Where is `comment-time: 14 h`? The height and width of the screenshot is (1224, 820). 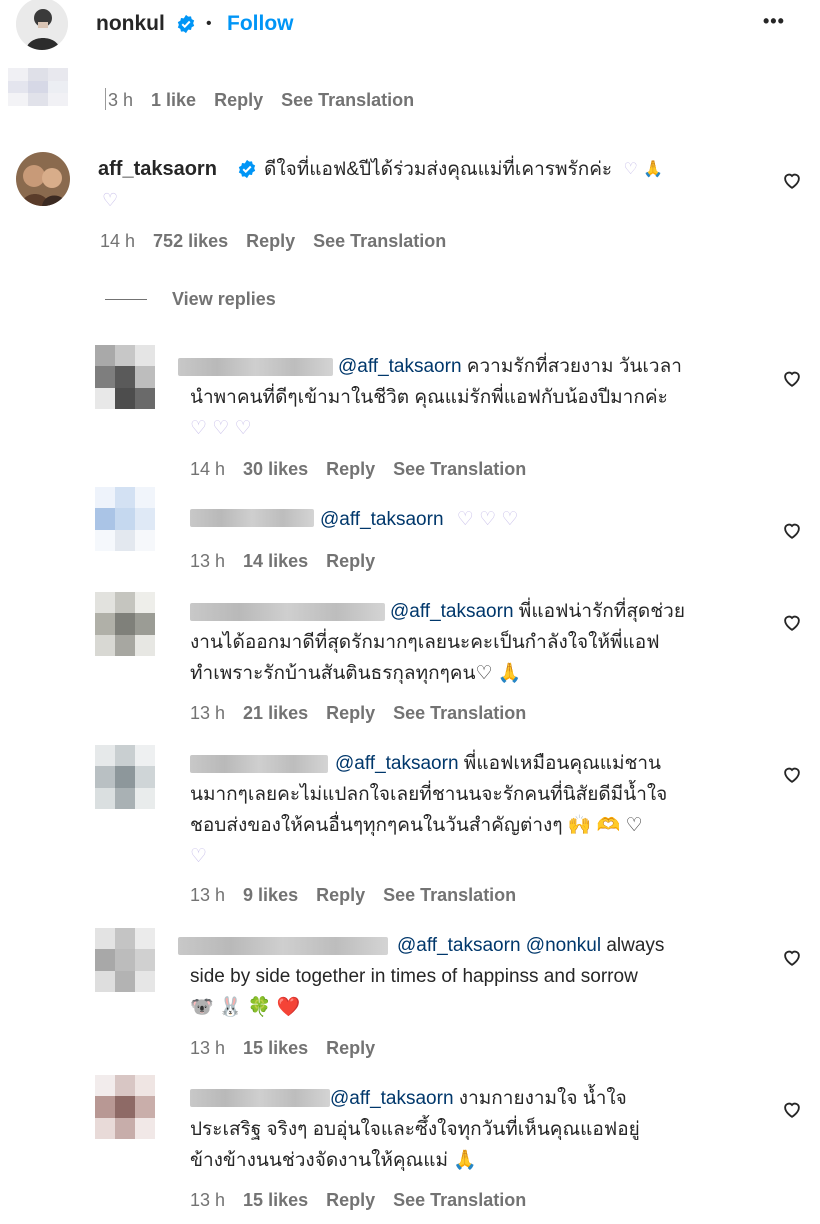
comment-time: 14 h is located at coordinates (118, 241).